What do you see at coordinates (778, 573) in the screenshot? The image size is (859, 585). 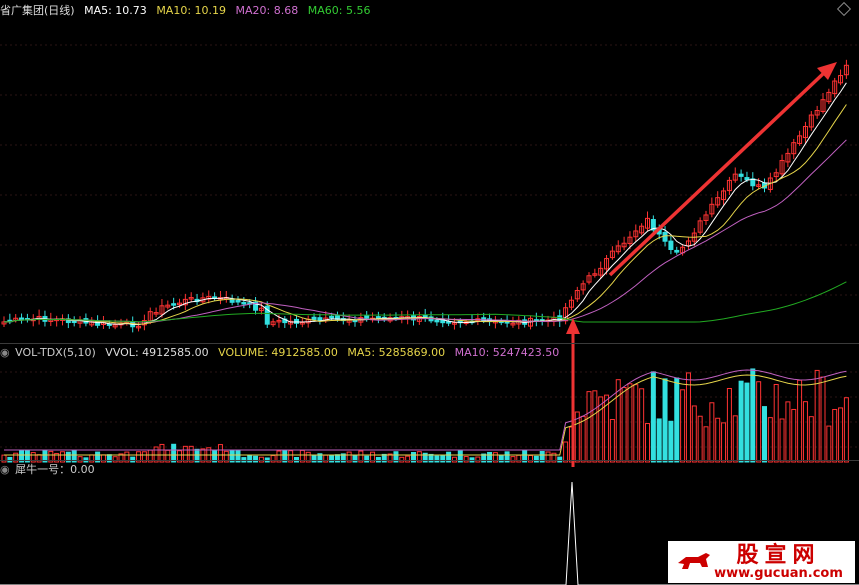 I see `watermark-url: www.gucuan.com` at bounding box center [778, 573].